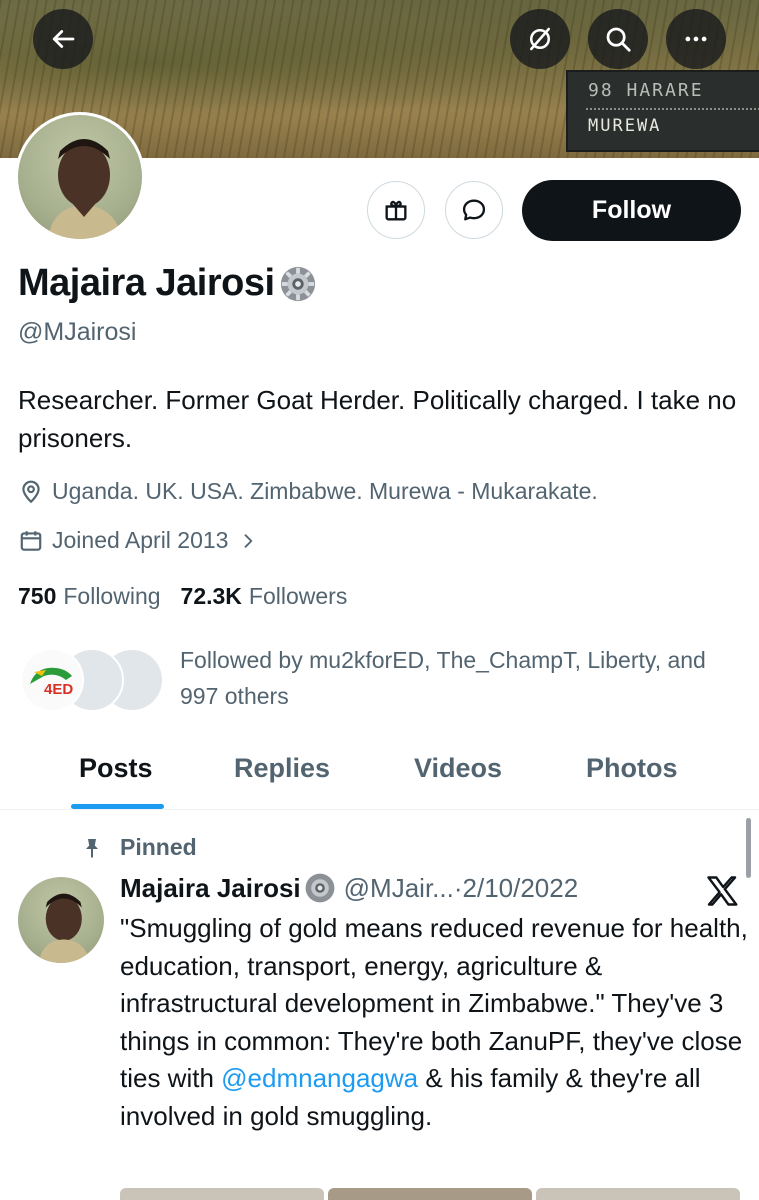  Describe the element at coordinates (632, 768) in the screenshot. I see `tab-photos: Photos` at that location.